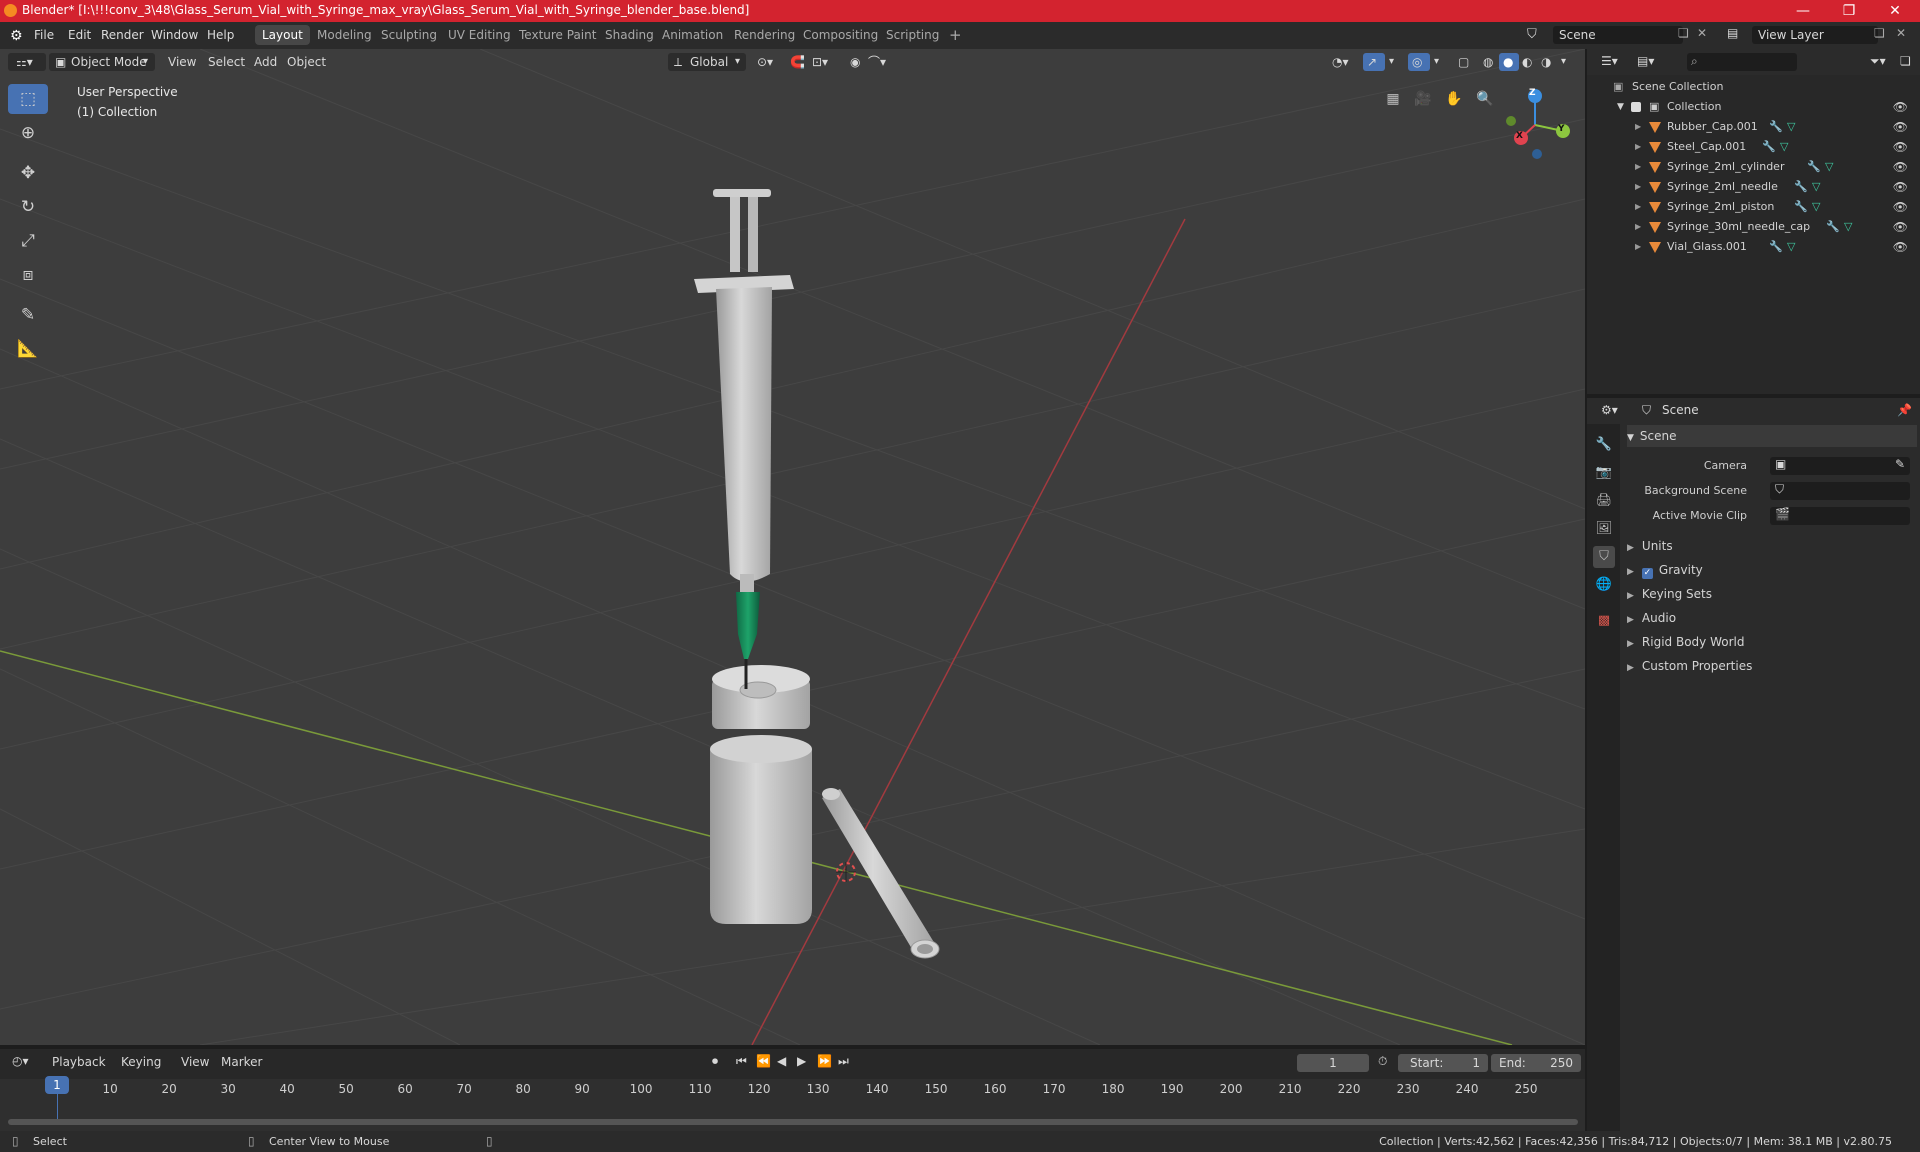  What do you see at coordinates (1604, 501) in the screenshot?
I see `output-tab-icon: 🖨` at bounding box center [1604, 501].